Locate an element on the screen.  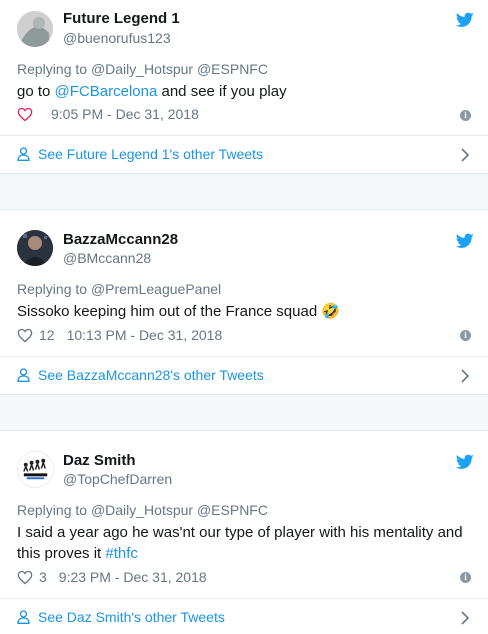
tweet-meta: 3 9:23 PM - Dec 31, 2018 is located at coordinates (112, 577).